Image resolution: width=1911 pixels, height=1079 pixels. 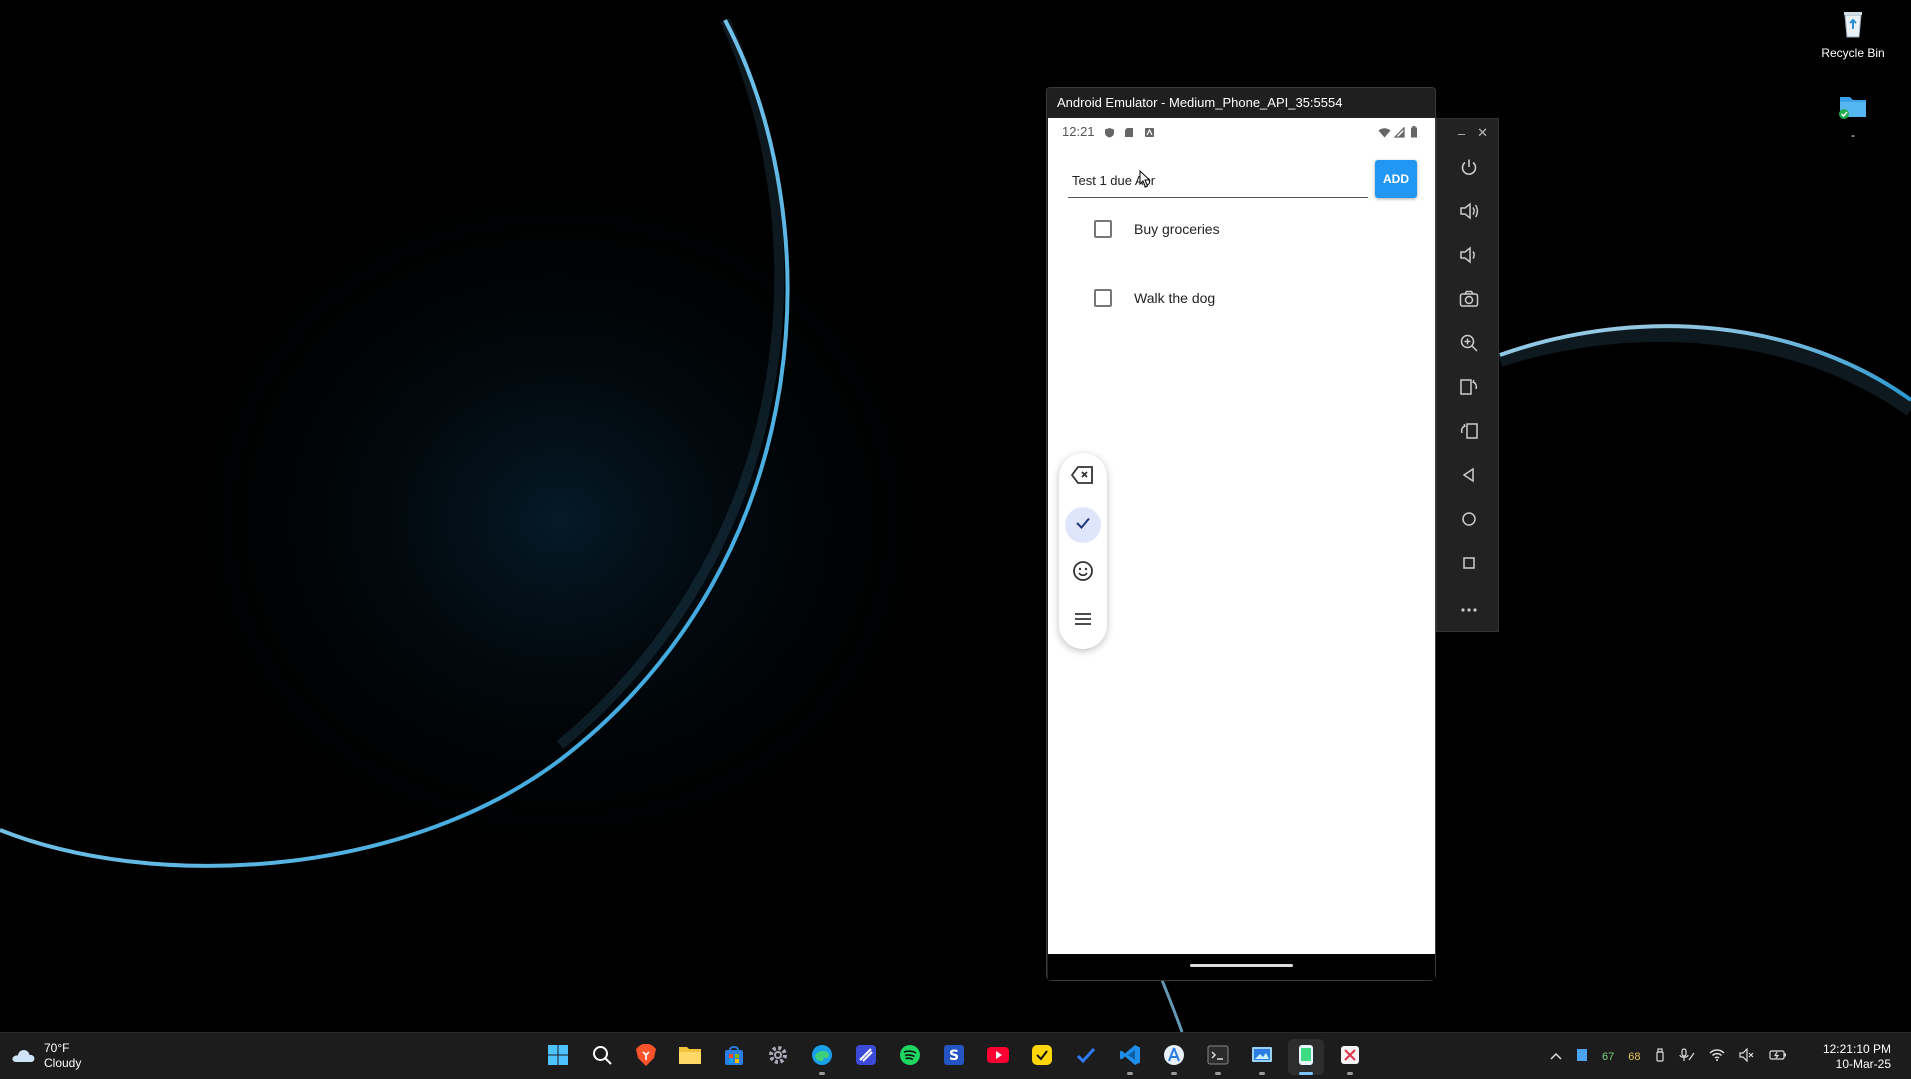 I want to click on keyboard-floating-toolbar, so click(x=1083, y=551).